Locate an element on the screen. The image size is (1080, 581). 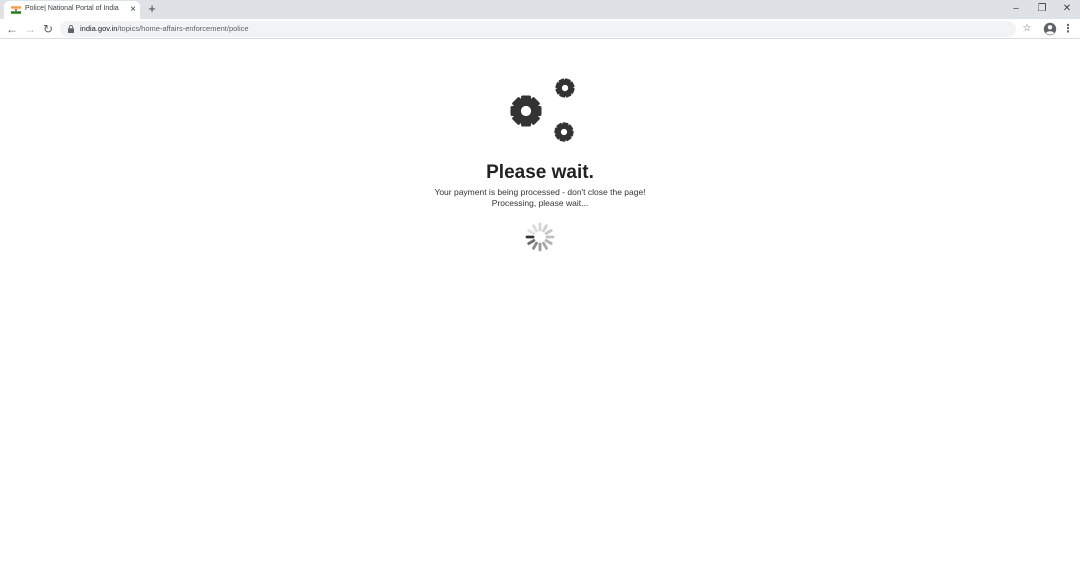
minimize-icon: – is located at coordinates (1016, 8).